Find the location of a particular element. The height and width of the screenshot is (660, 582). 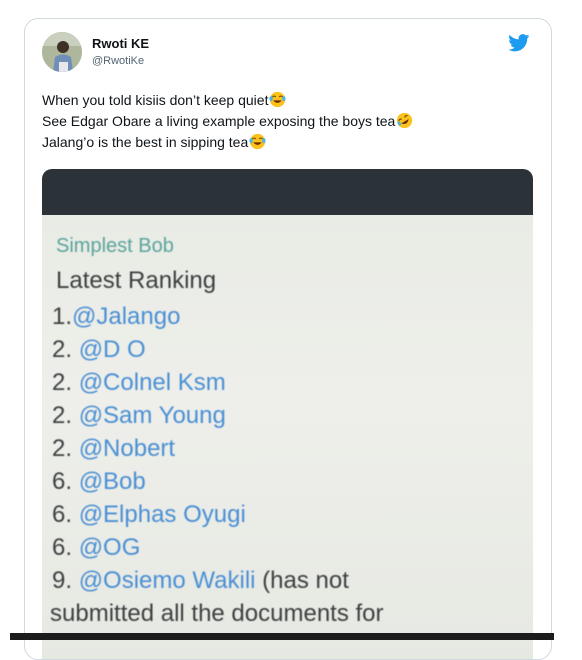

avatar is located at coordinates (62, 52).